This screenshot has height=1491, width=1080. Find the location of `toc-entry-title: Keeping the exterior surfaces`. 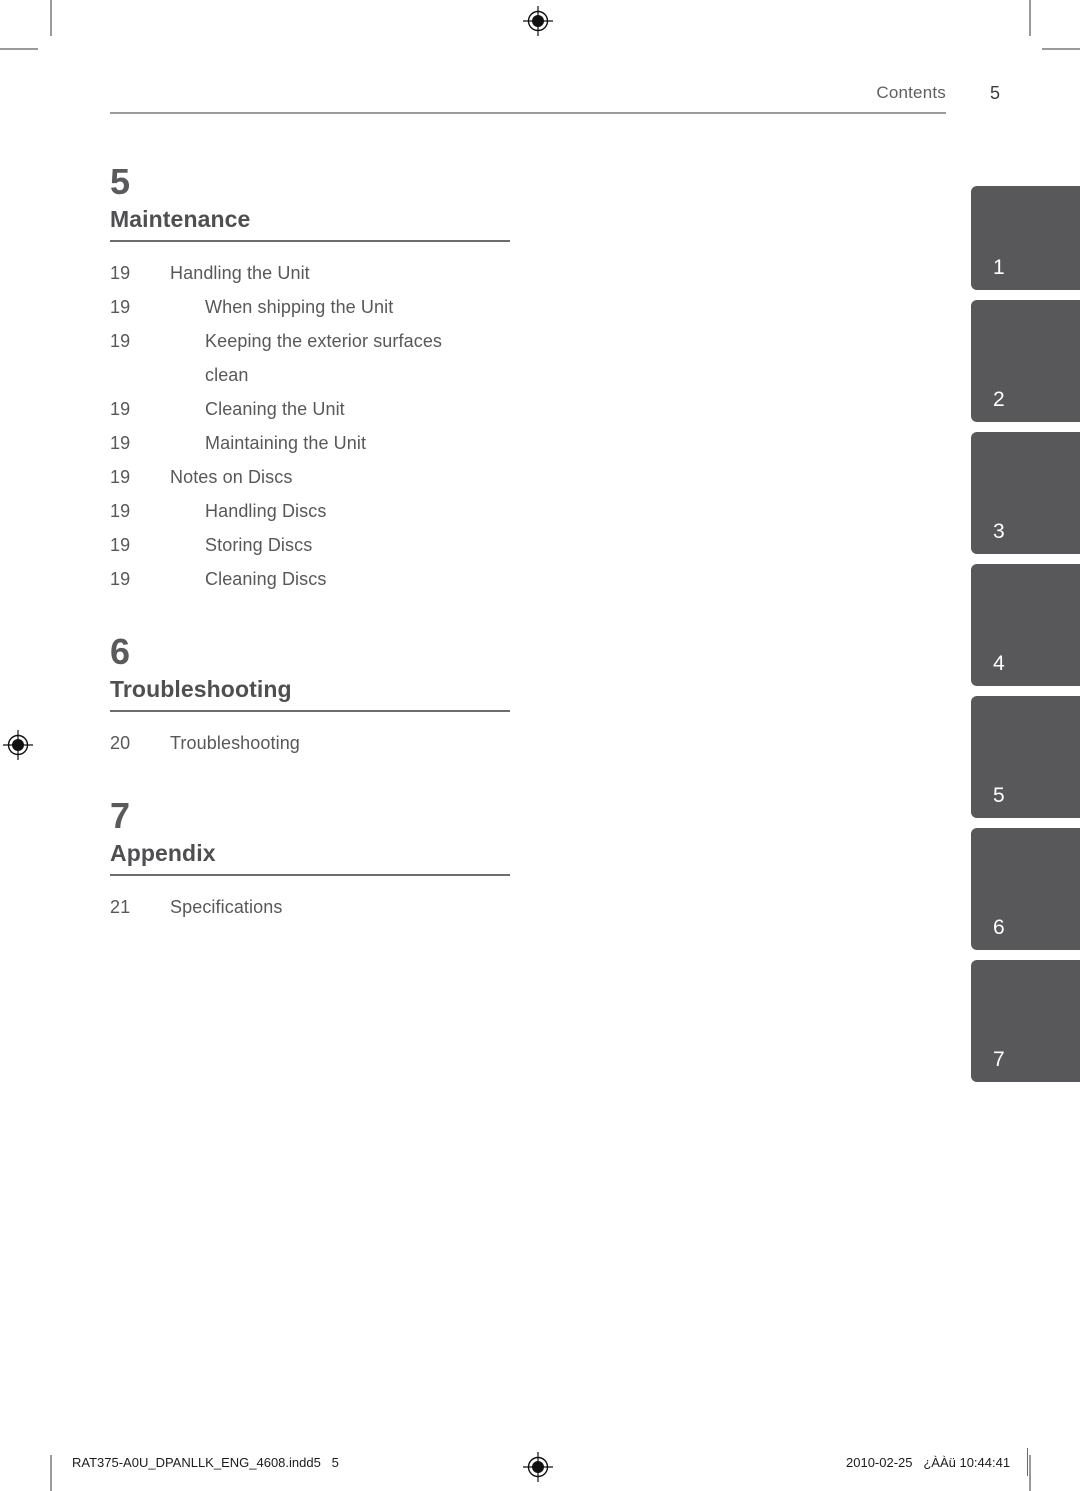

toc-entry-title: Keeping the exterior surfaces is located at coordinates (324, 341).